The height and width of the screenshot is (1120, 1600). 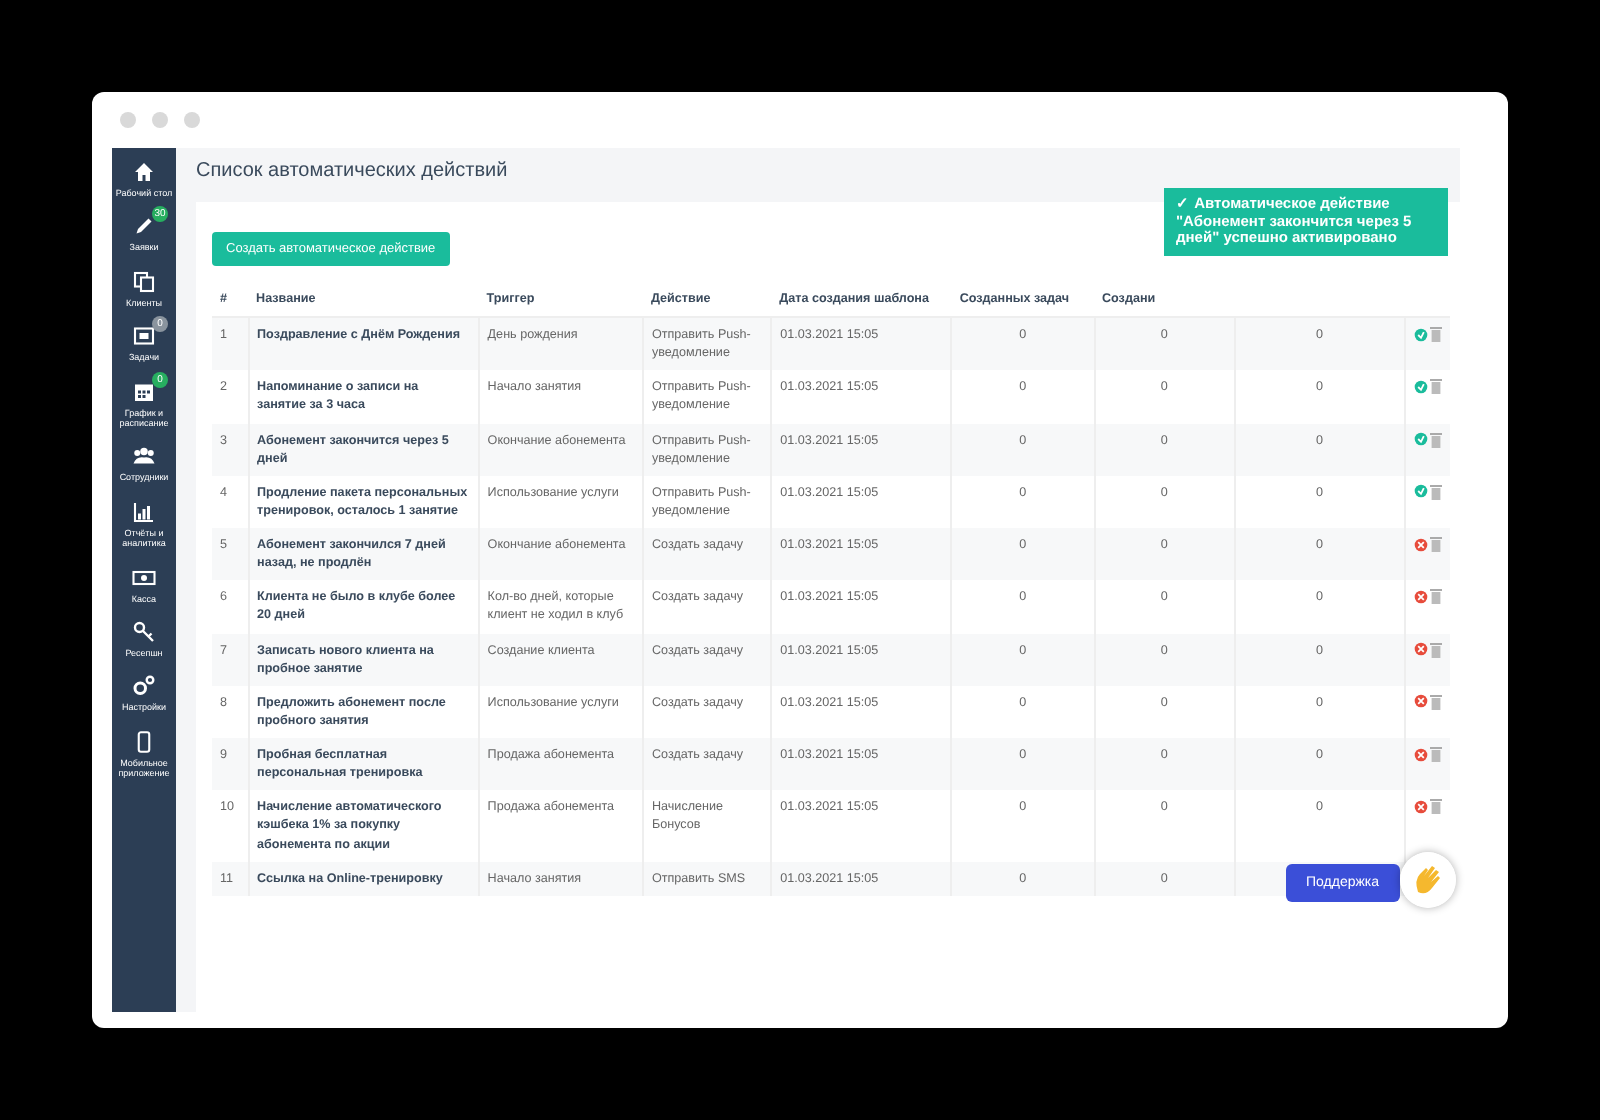 I want to click on calendar-icon, so click(x=144, y=391).